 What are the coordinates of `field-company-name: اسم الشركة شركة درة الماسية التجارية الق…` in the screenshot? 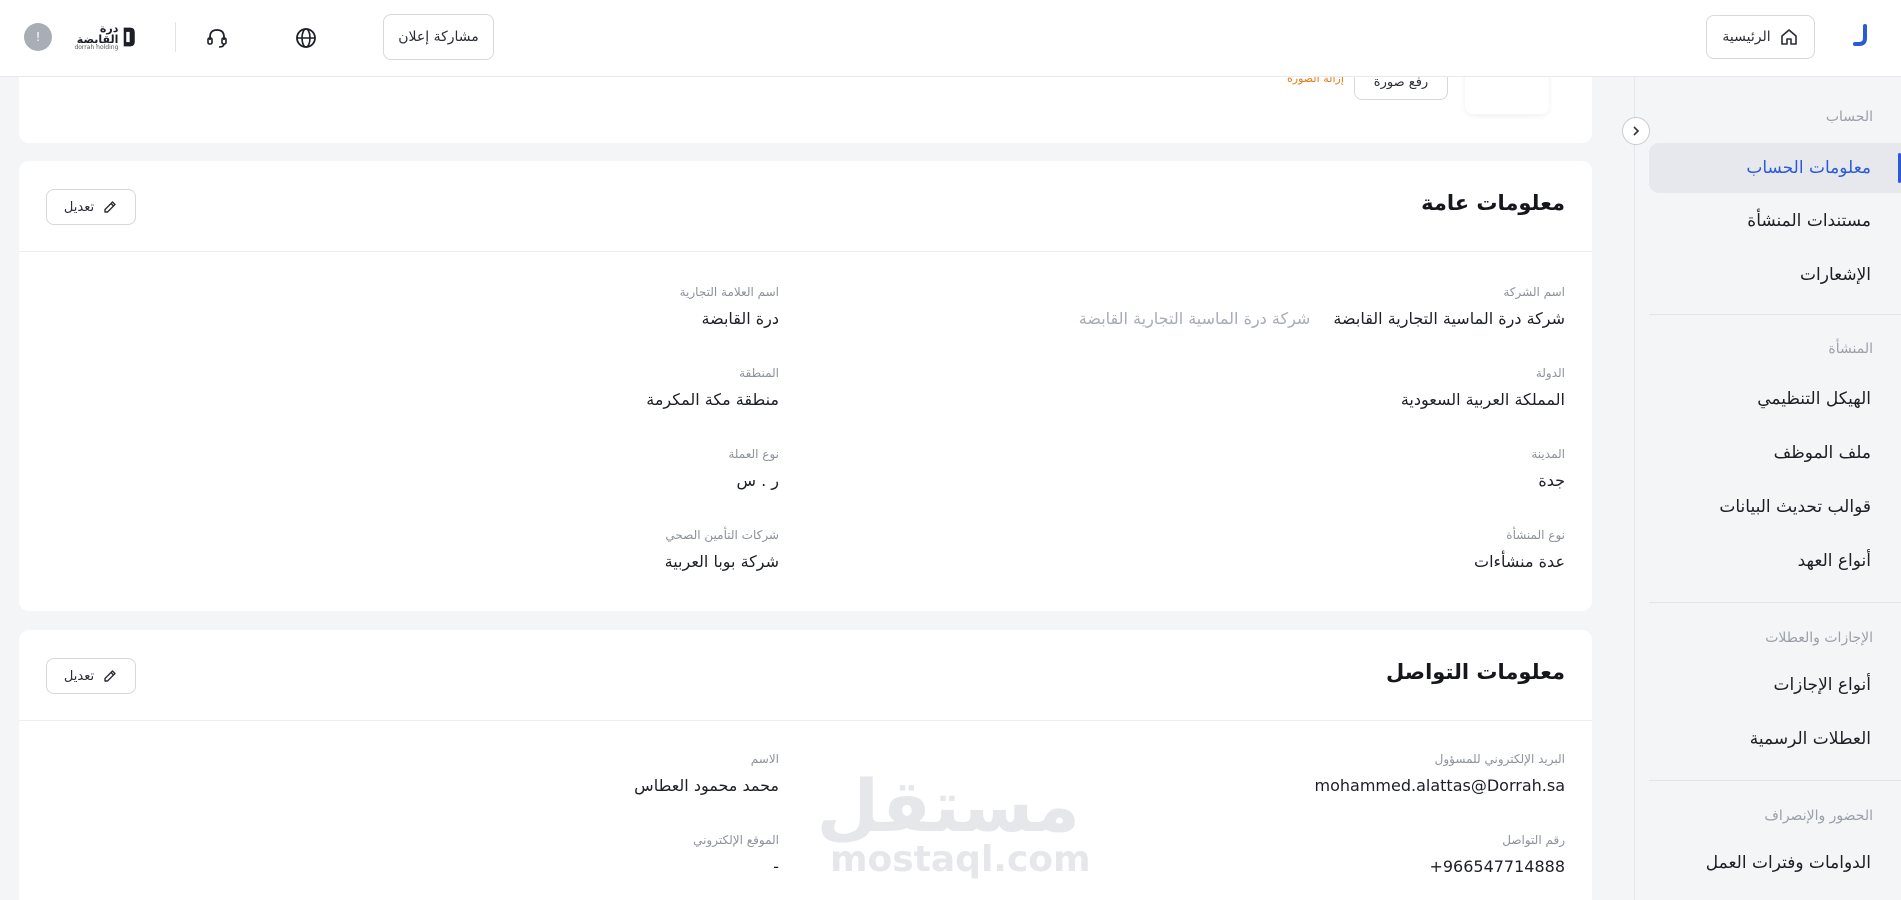 It's located at (1322, 306).